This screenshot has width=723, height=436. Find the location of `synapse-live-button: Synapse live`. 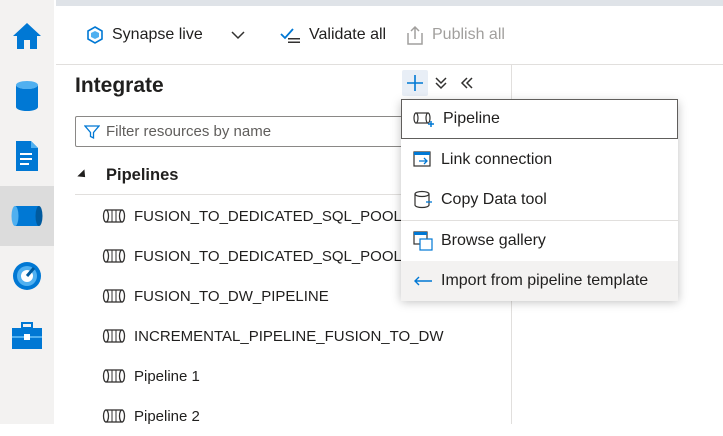

synapse-live-button: Synapse live is located at coordinates (144, 35).